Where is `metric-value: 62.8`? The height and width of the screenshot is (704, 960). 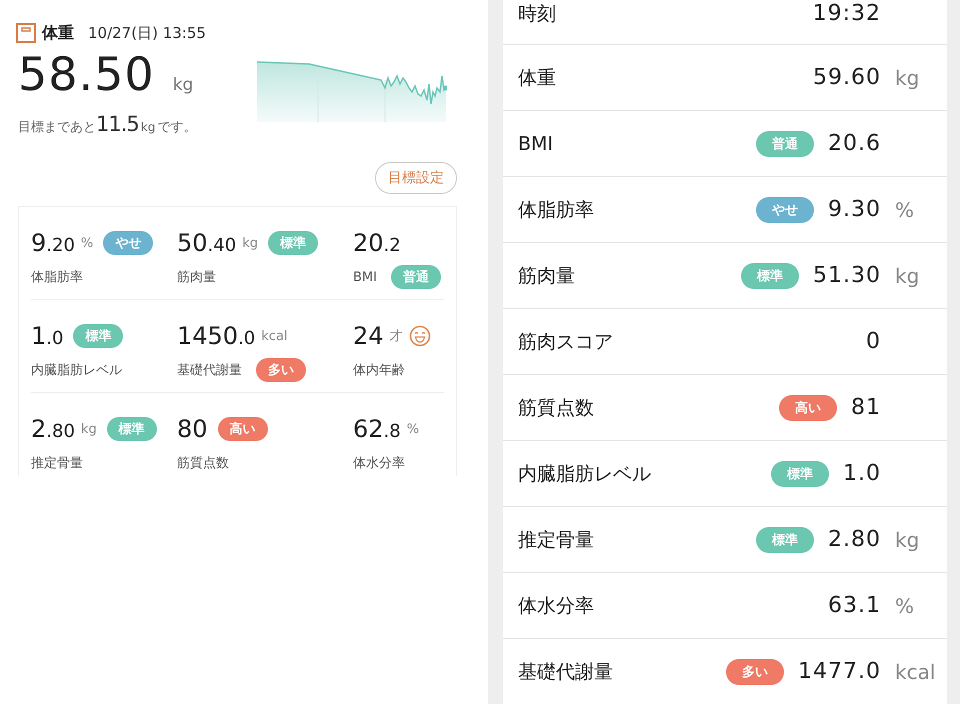 metric-value: 62.8 is located at coordinates (377, 429).